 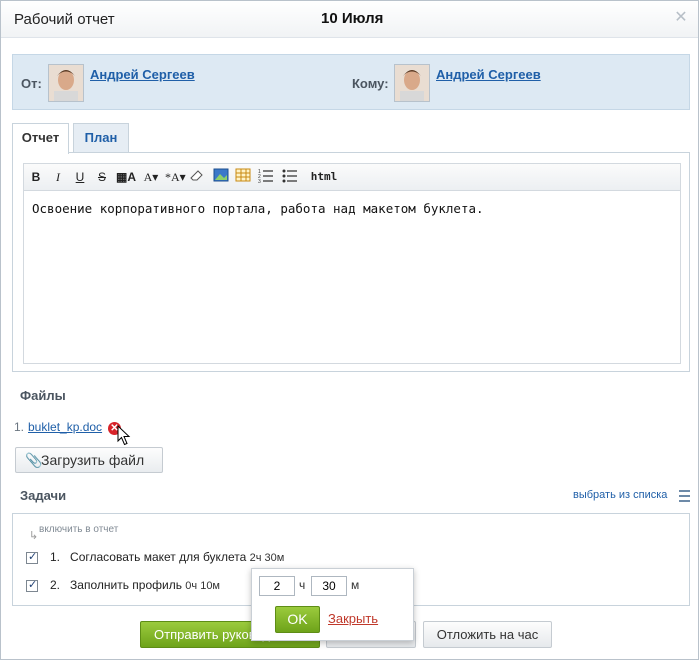 I want to click on color-icon: ▦A, so click(x=126, y=177).